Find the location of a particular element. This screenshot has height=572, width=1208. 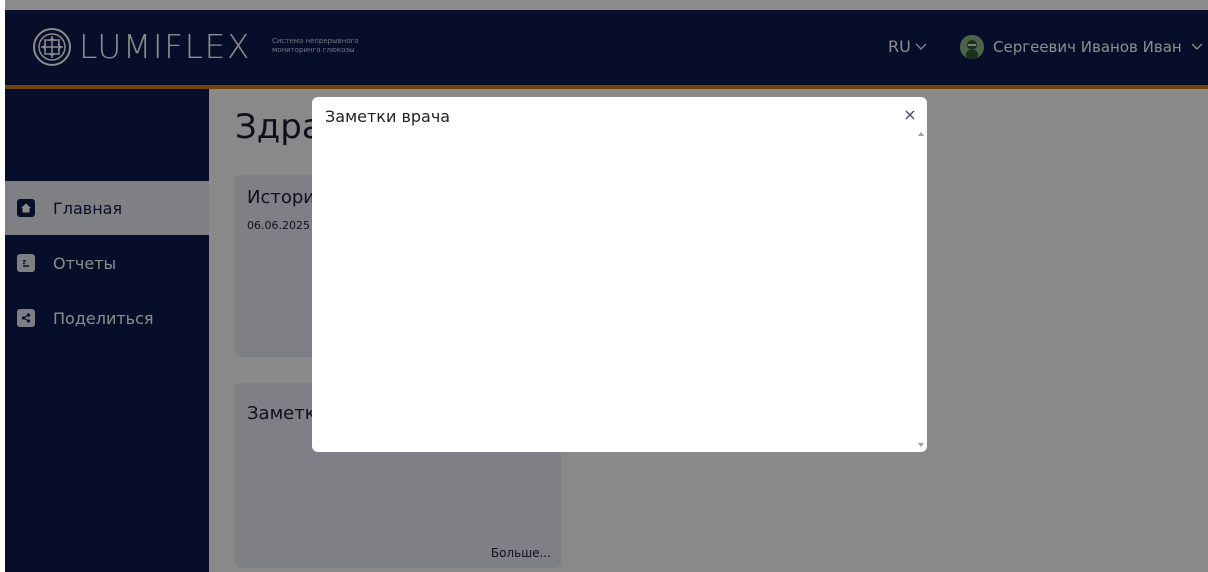

close-icon: × is located at coordinates (910, 115).